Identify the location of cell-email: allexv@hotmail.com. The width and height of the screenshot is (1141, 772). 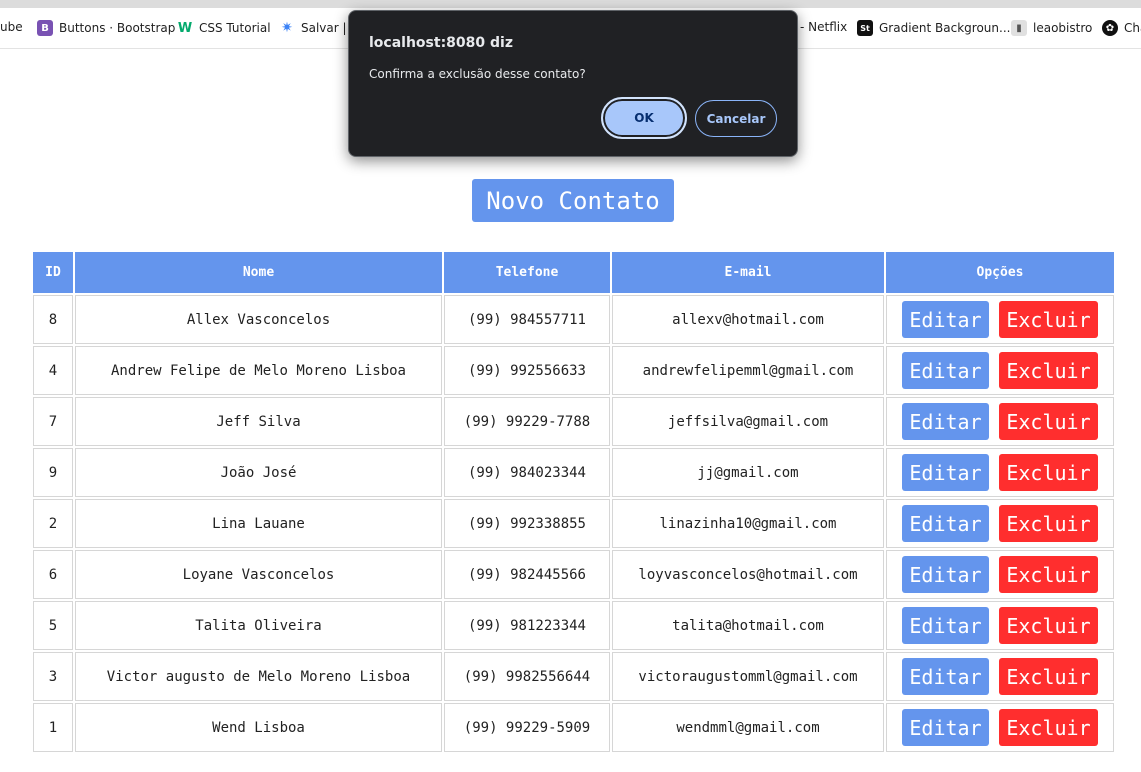
(748, 319).